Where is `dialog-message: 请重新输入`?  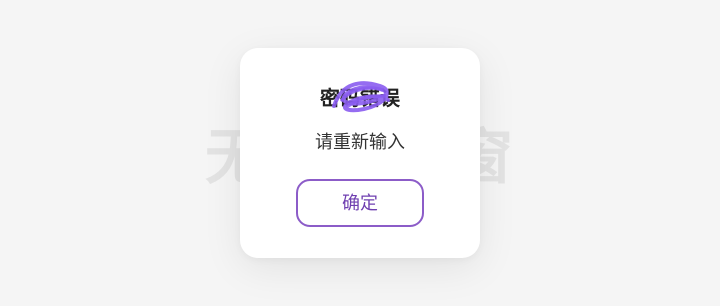
dialog-message: 请重新输入 is located at coordinates (360, 142).